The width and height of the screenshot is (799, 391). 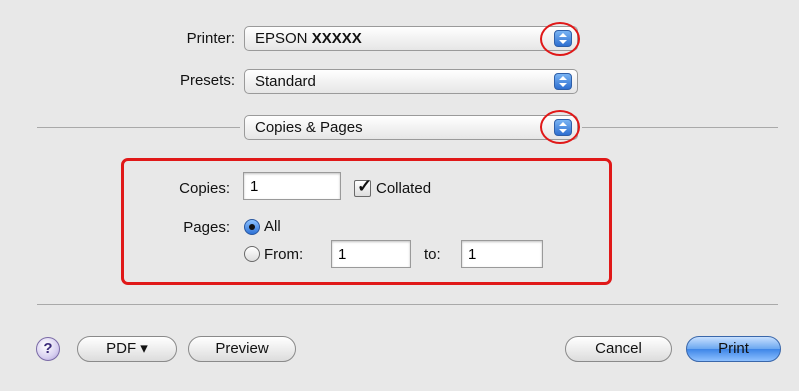 What do you see at coordinates (411, 38) in the screenshot?
I see `printer-popup: EPSON XXXXX` at bounding box center [411, 38].